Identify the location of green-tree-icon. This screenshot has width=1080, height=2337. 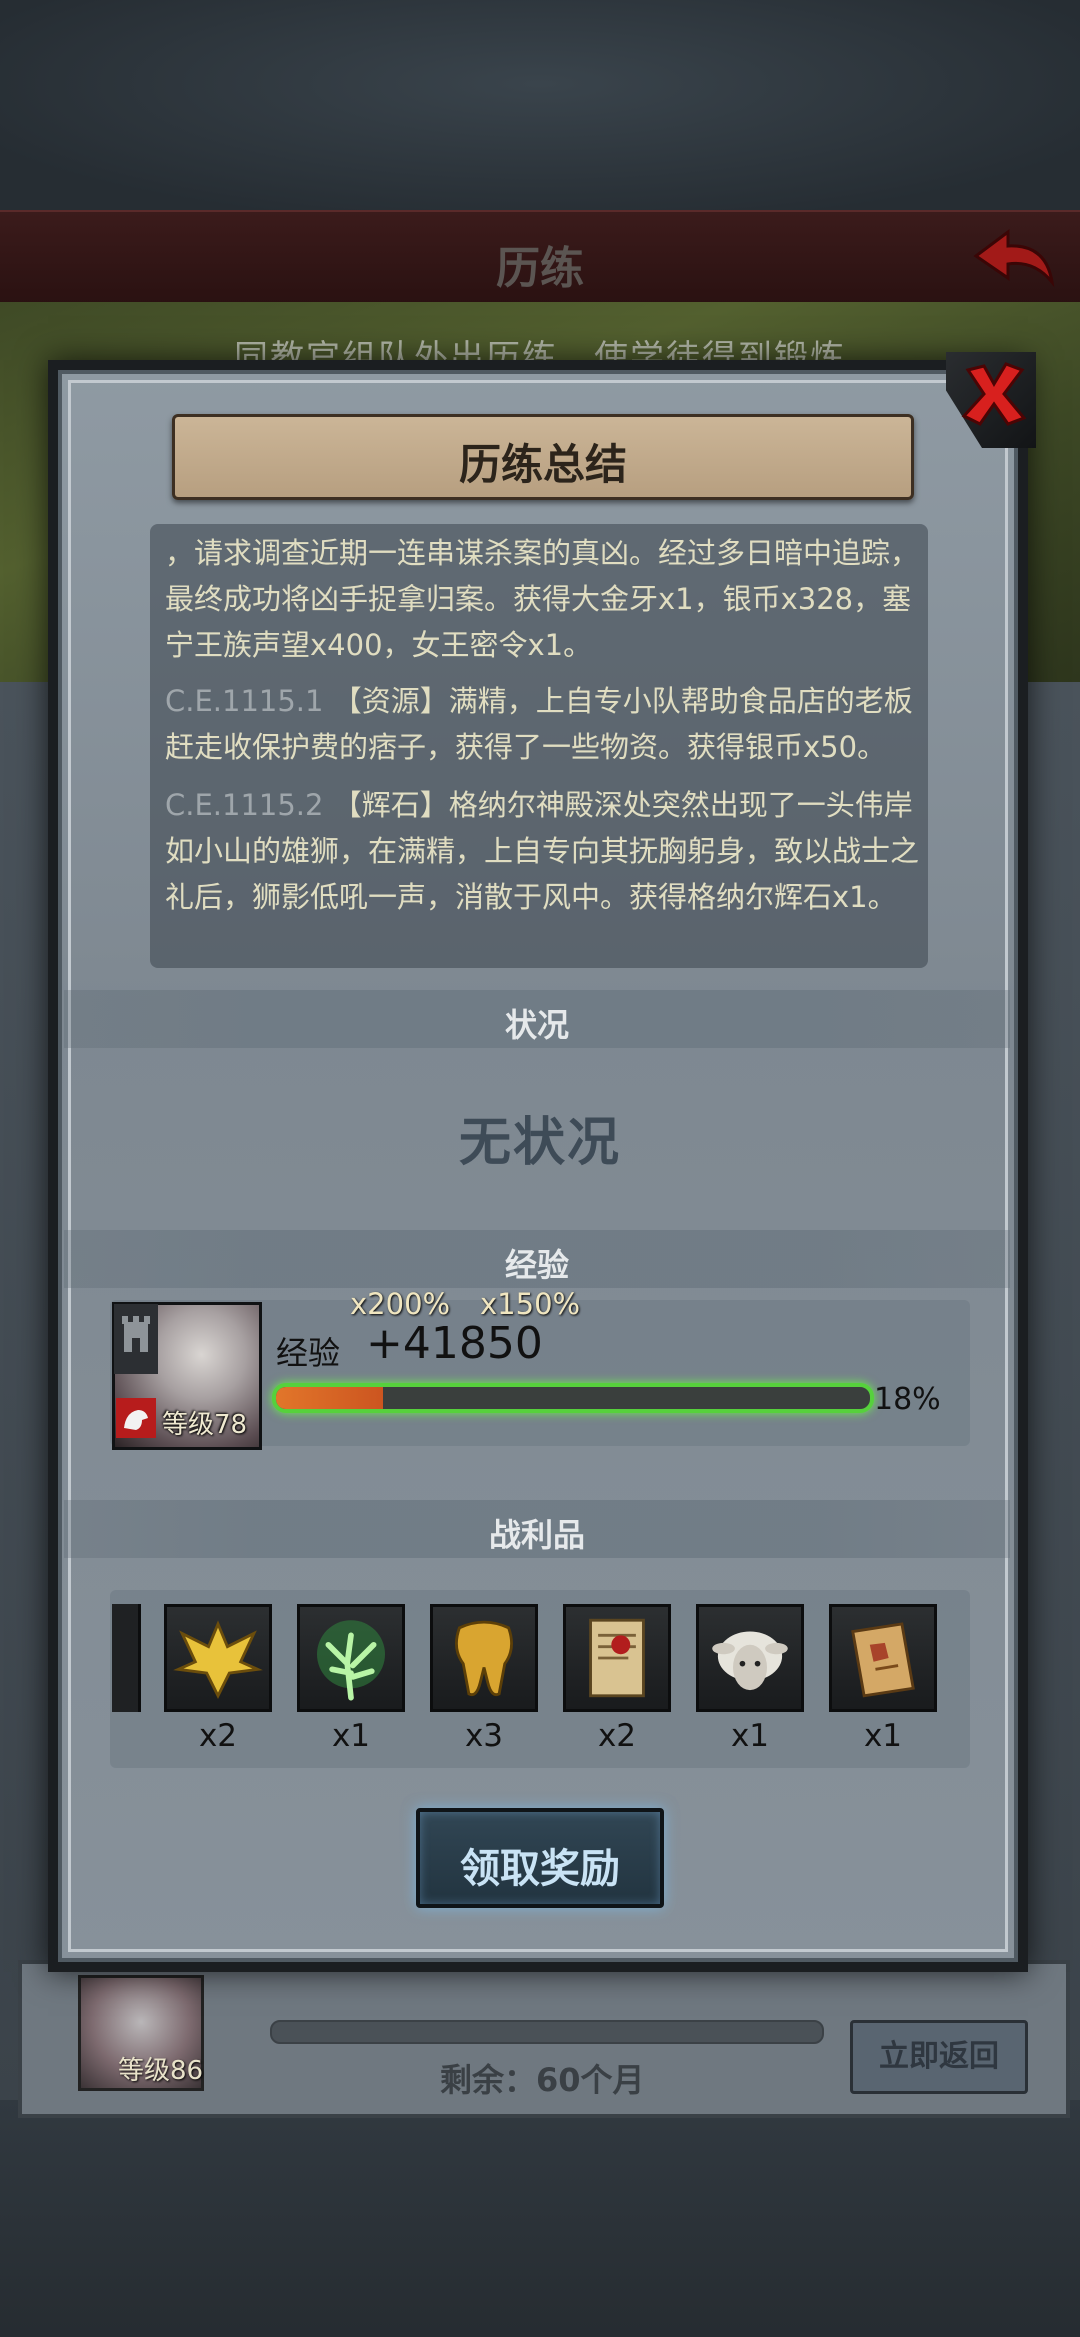
(351, 1660).